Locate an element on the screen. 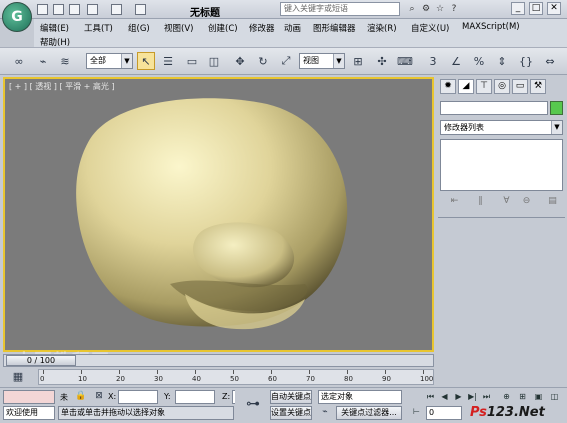 Image resolution: width=567 pixels, height=423 pixels. maxscript-welcome: 欢迎使用 is located at coordinates (29, 413).